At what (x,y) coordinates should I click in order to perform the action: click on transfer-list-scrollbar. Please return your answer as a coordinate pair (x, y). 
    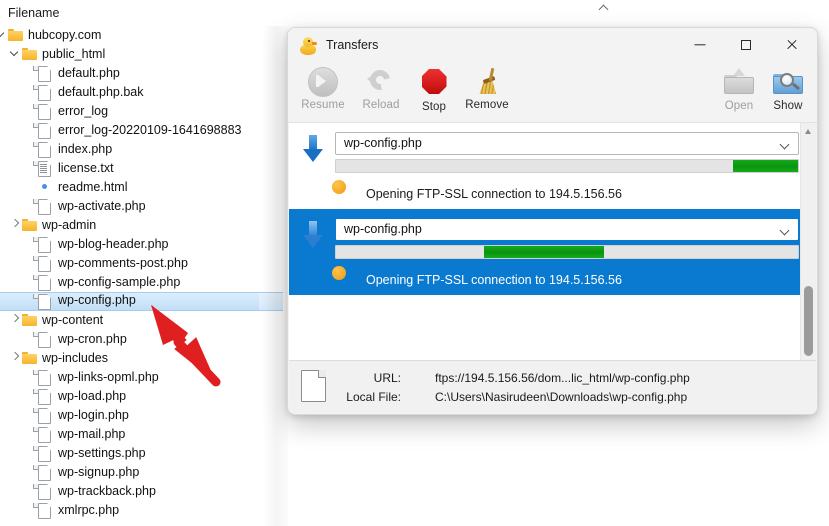
    Looking at the image, I should click on (808, 249).